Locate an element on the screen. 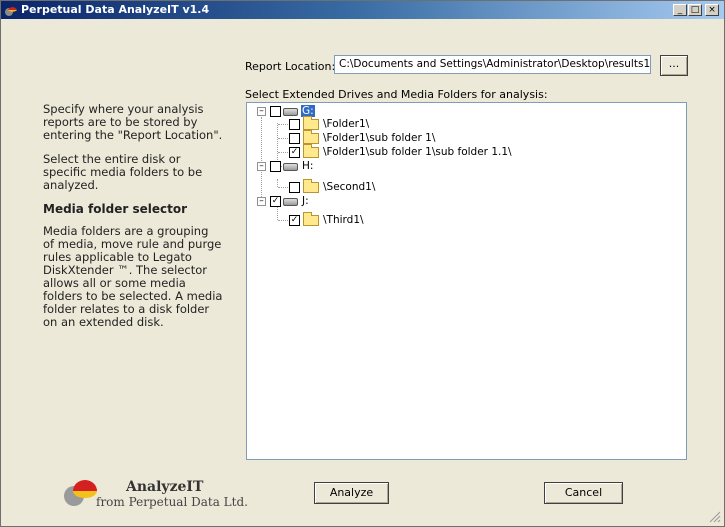  app-icon is located at coordinates (11, 11).